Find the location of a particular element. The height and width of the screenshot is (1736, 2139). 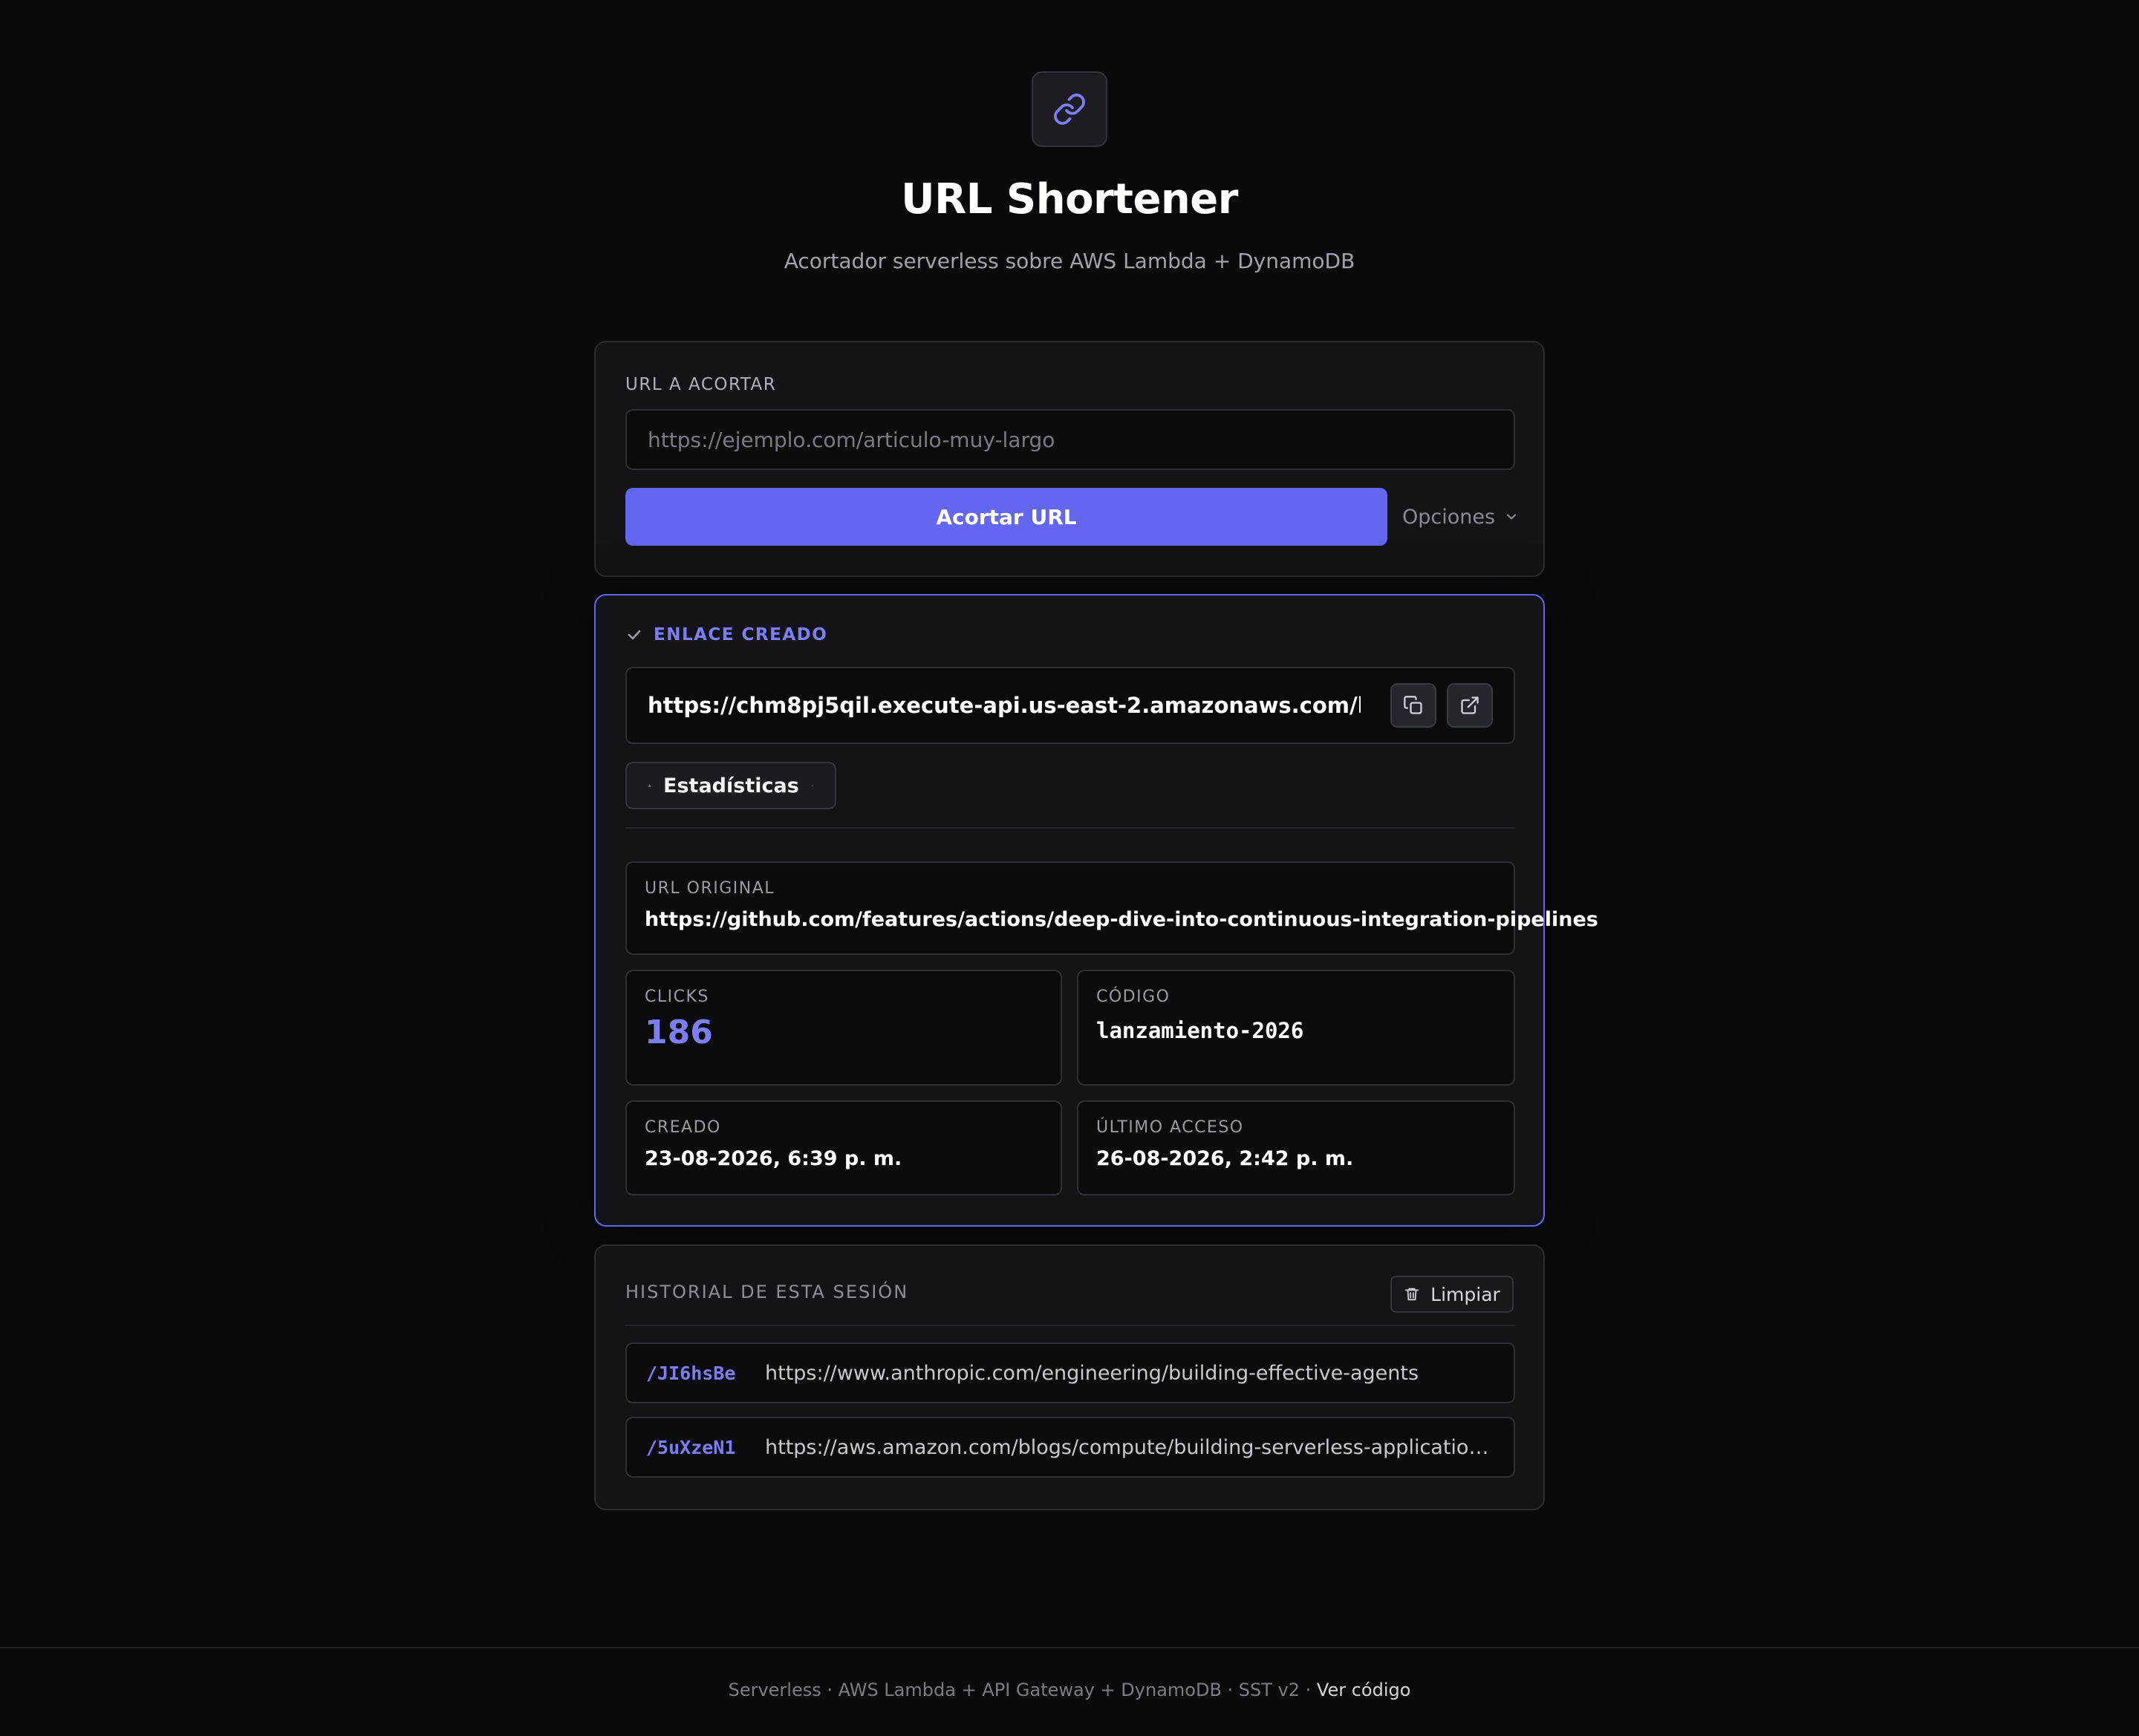

code-box: CÓDIGO lanzamiento-2026 is located at coordinates (1296, 1028).